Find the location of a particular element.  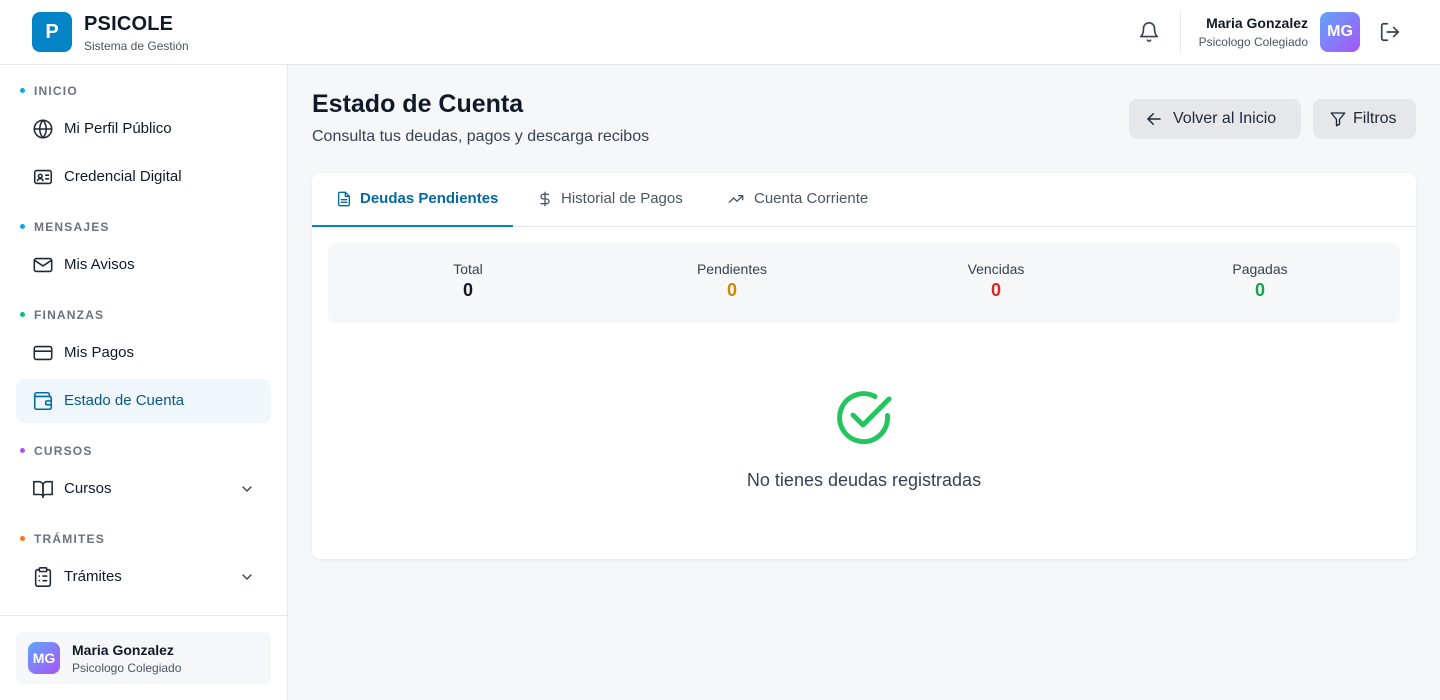

globe-icon is located at coordinates (43, 129).